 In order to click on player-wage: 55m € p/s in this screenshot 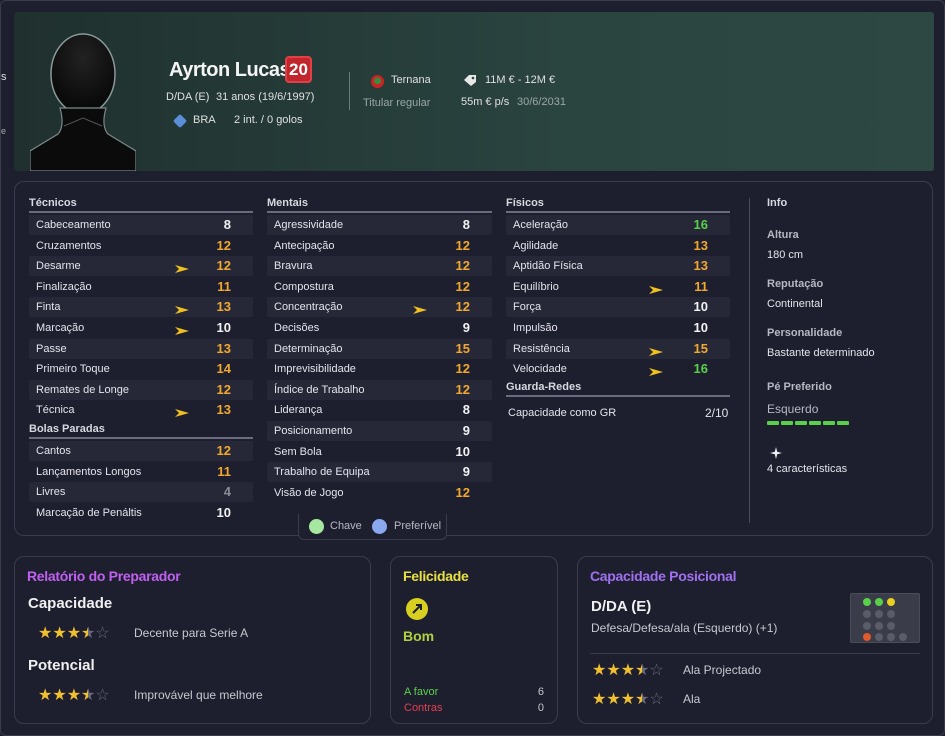, I will do `click(485, 102)`.